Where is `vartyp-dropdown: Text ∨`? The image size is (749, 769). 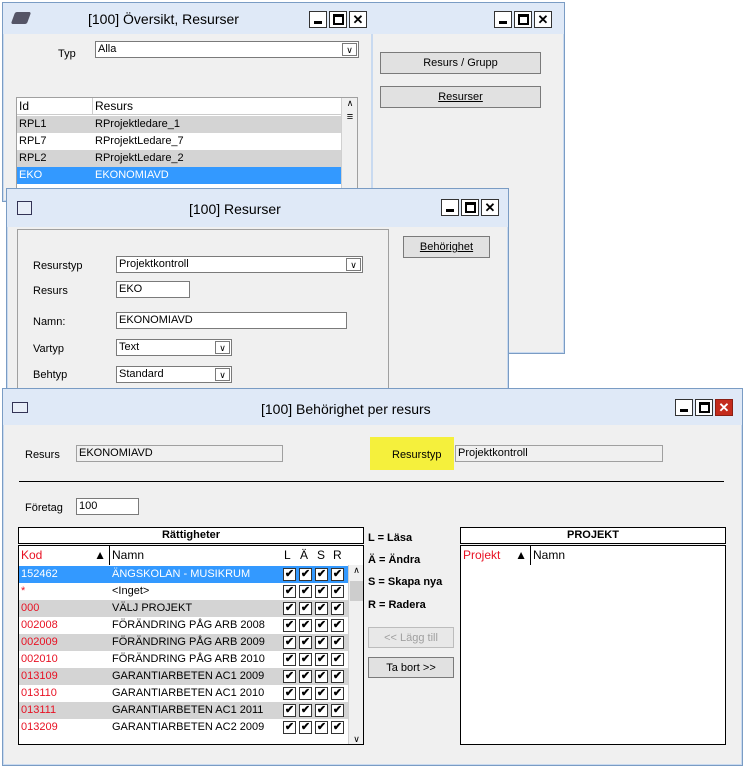 vartyp-dropdown: Text ∨ is located at coordinates (174, 347).